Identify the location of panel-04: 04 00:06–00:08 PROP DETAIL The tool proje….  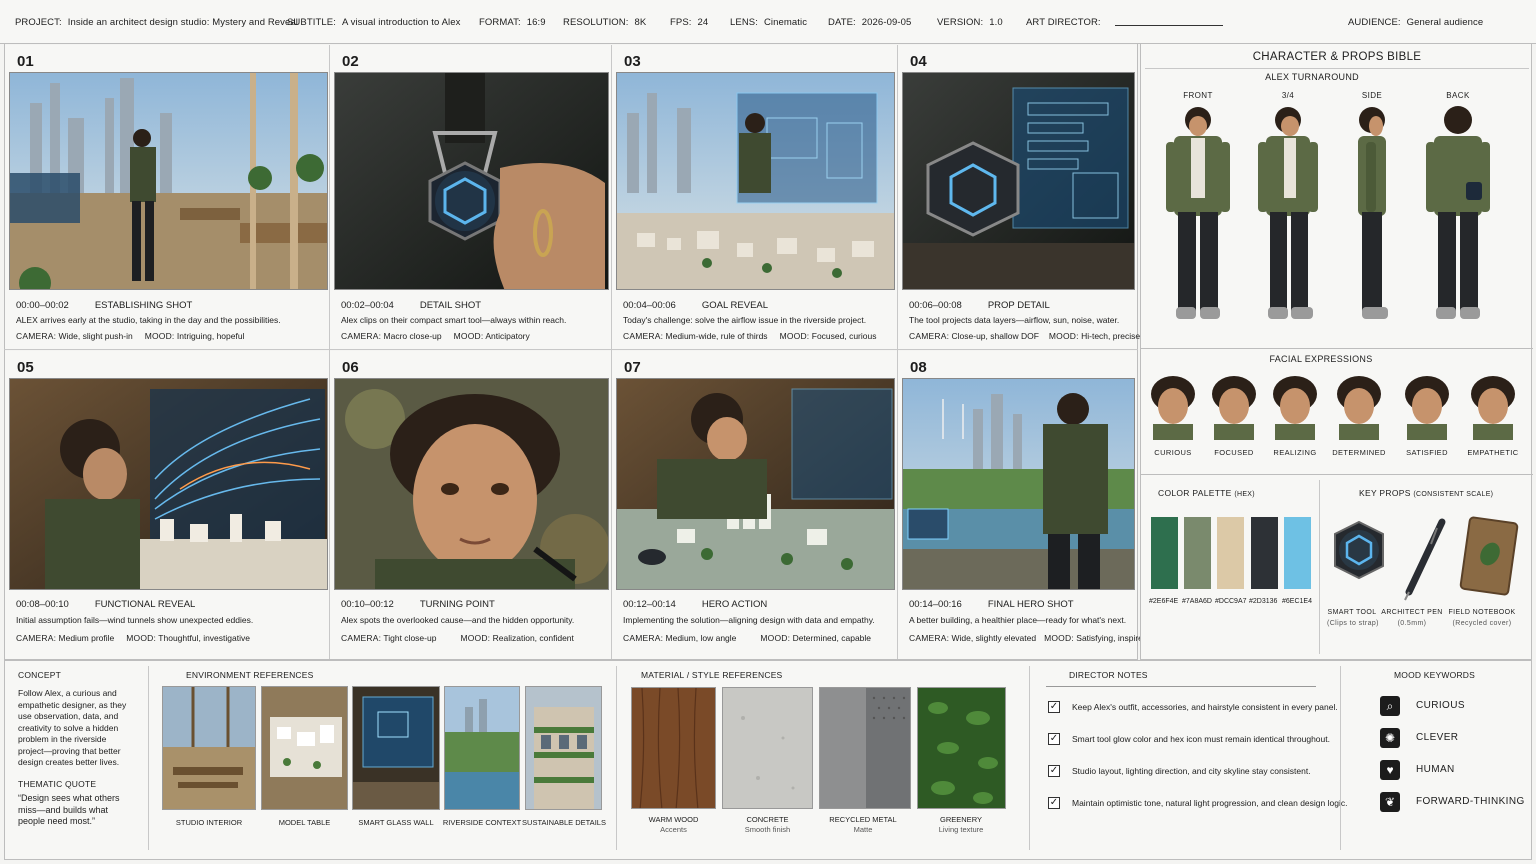
(1019, 197).